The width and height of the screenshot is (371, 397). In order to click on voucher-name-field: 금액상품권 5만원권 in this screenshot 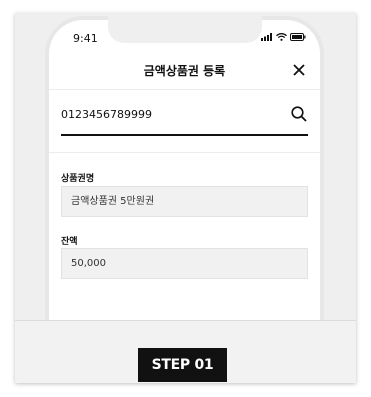, I will do `click(184, 201)`.